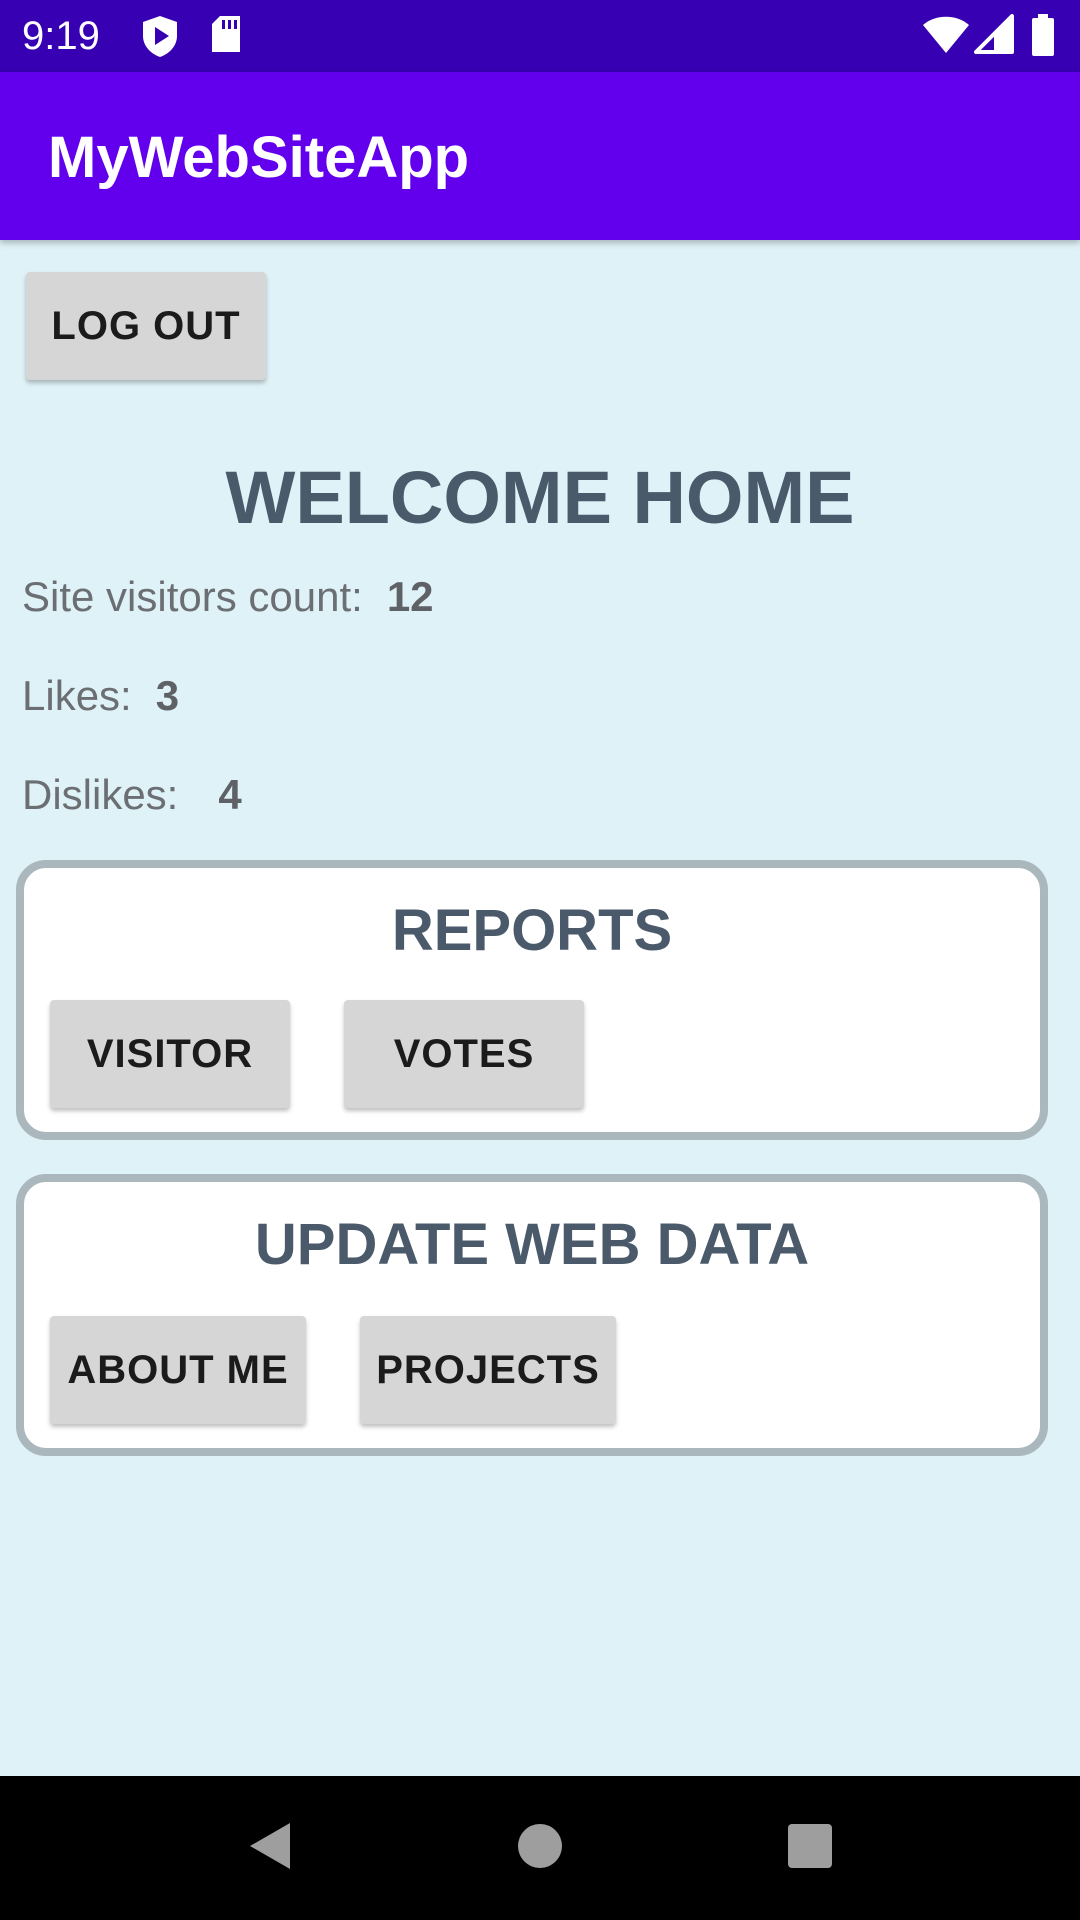 The width and height of the screenshot is (1080, 1920). What do you see at coordinates (178, 1370) in the screenshot?
I see `about-me-button: ABOUT ME` at bounding box center [178, 1370].